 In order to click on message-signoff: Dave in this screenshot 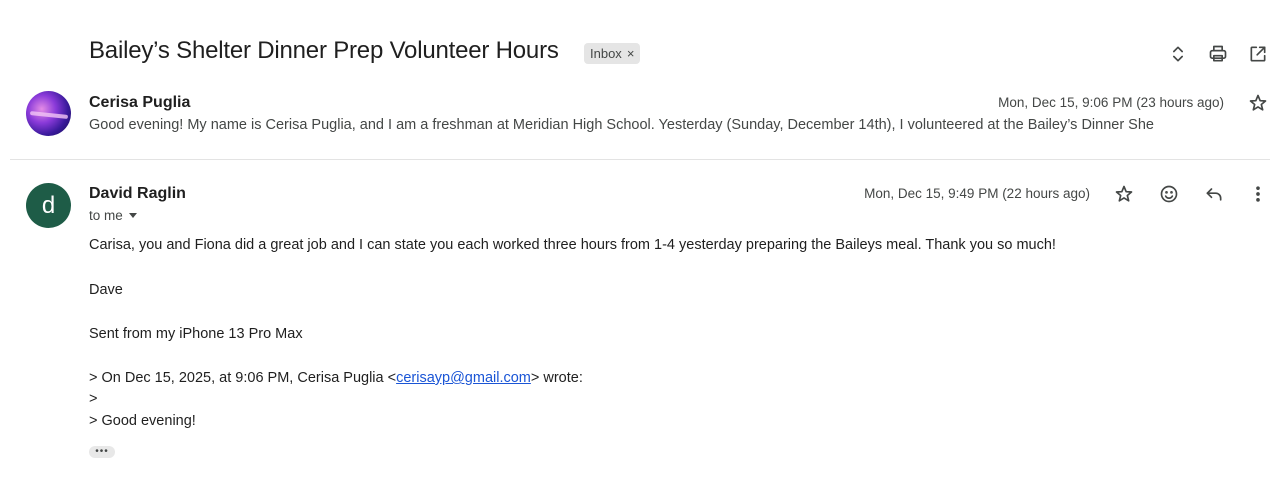, I will do `click(106, 290)`.